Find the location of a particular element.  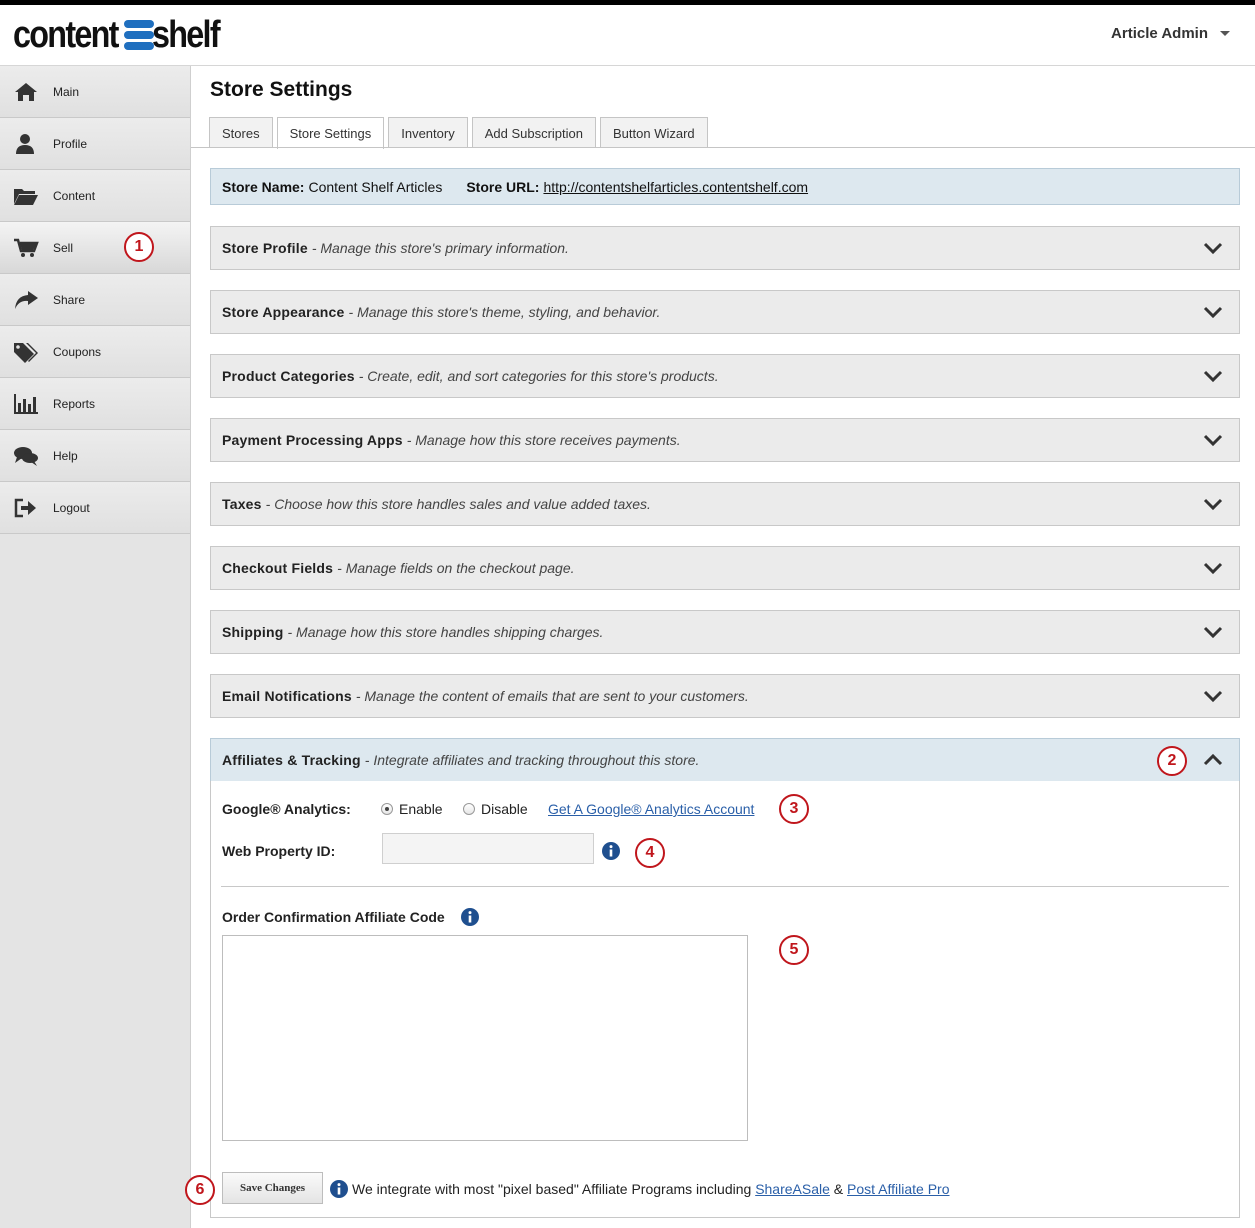

logo-stack-icon is located at coordinates (139, 35).